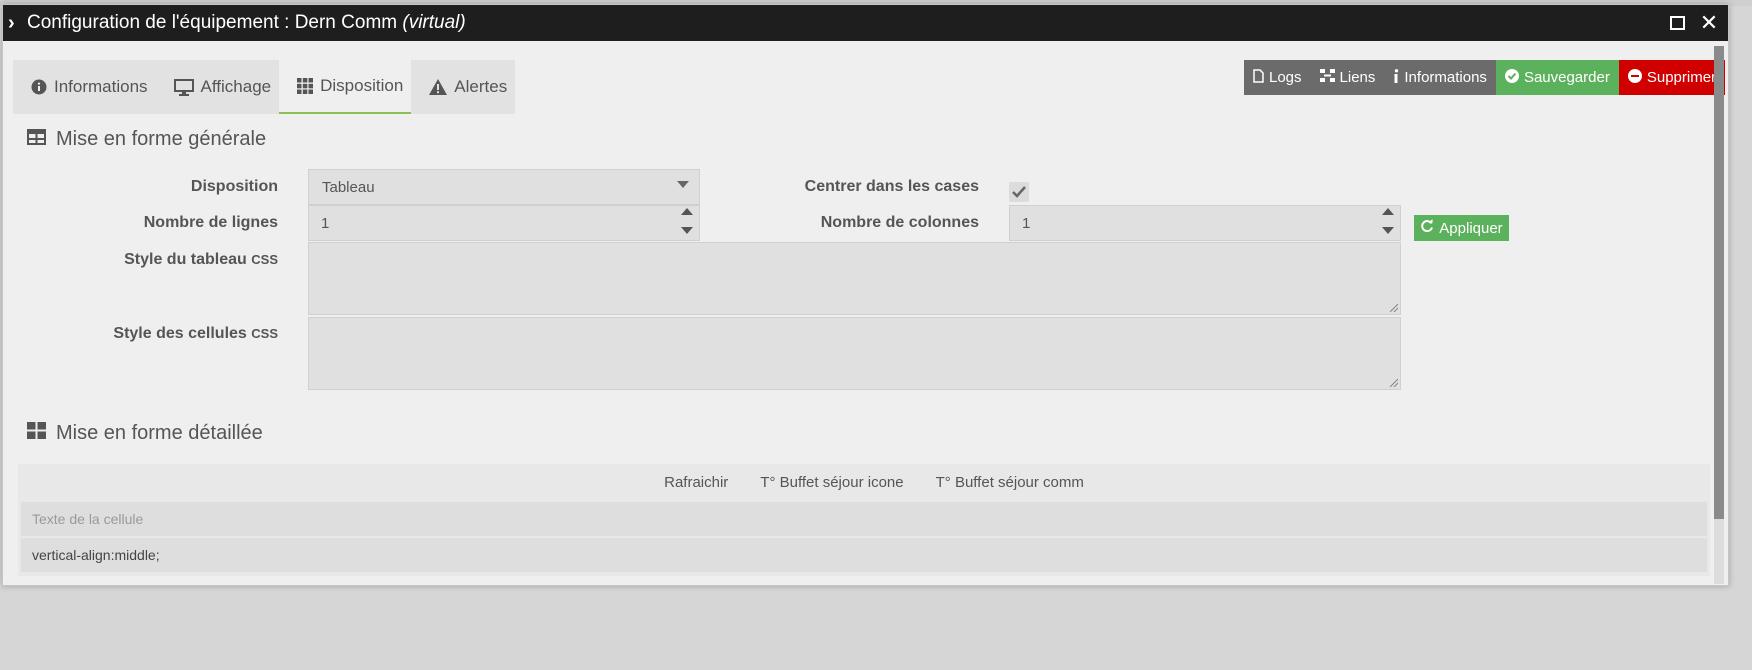 The image size is (1752, 670). What do you see at coordinates (1327, 77) in the screenshot?
I see `sitemap-icon` at bounding box center [1327, 77].